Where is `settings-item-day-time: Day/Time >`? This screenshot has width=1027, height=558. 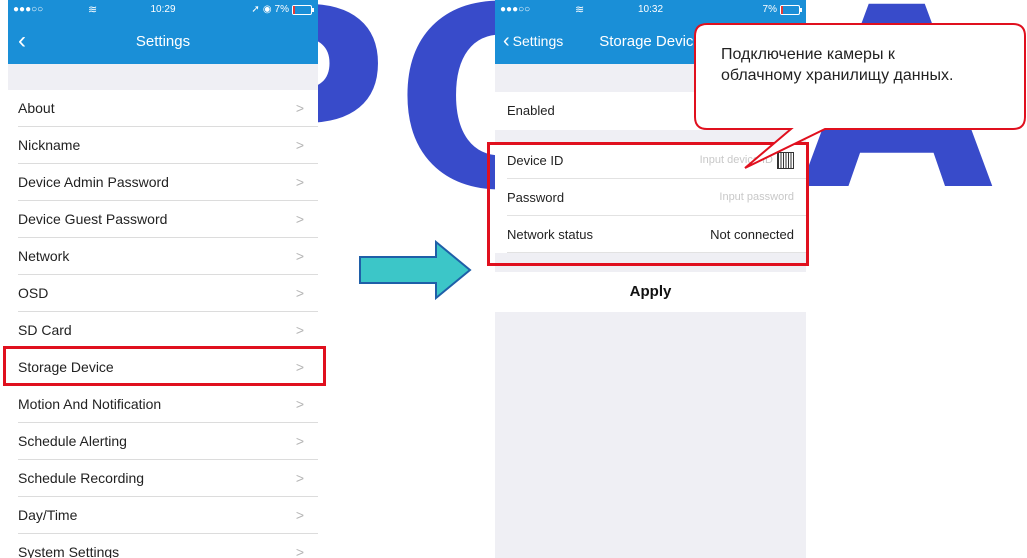
settings-item-day-time: Day/Time > is located at coordinates (163, 515).